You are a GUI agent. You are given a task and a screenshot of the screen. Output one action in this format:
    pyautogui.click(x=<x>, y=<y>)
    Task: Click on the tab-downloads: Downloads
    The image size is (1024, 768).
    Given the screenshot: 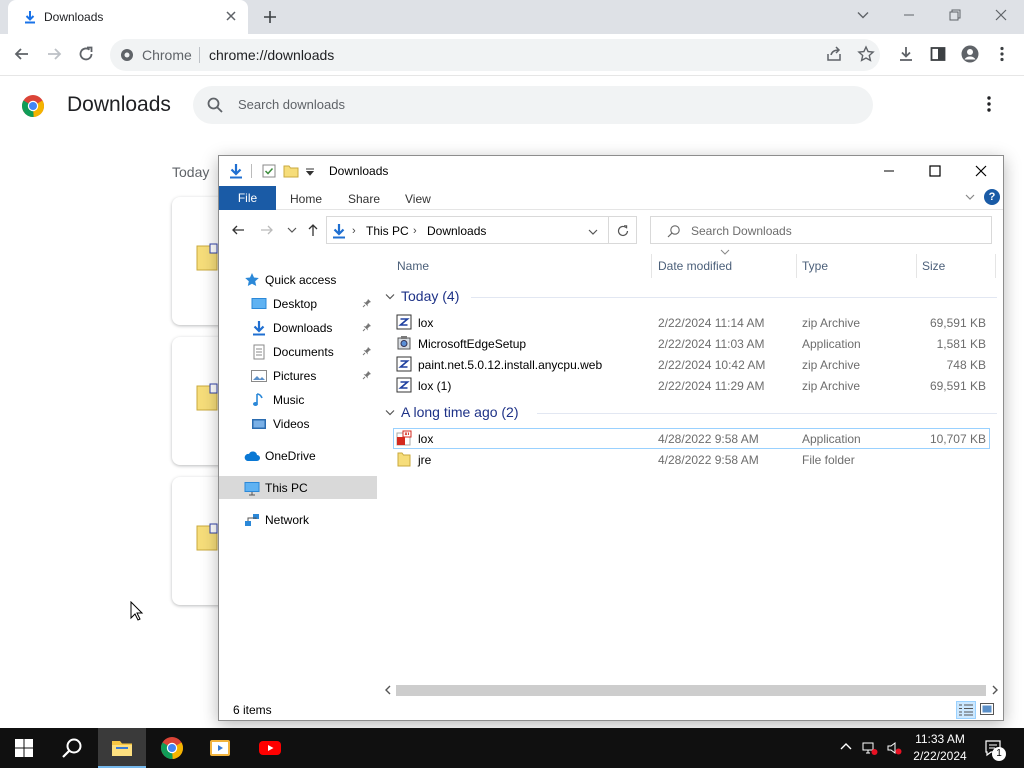 What is the action you would take?
    pyautogui.click(x=128, y=17)
    